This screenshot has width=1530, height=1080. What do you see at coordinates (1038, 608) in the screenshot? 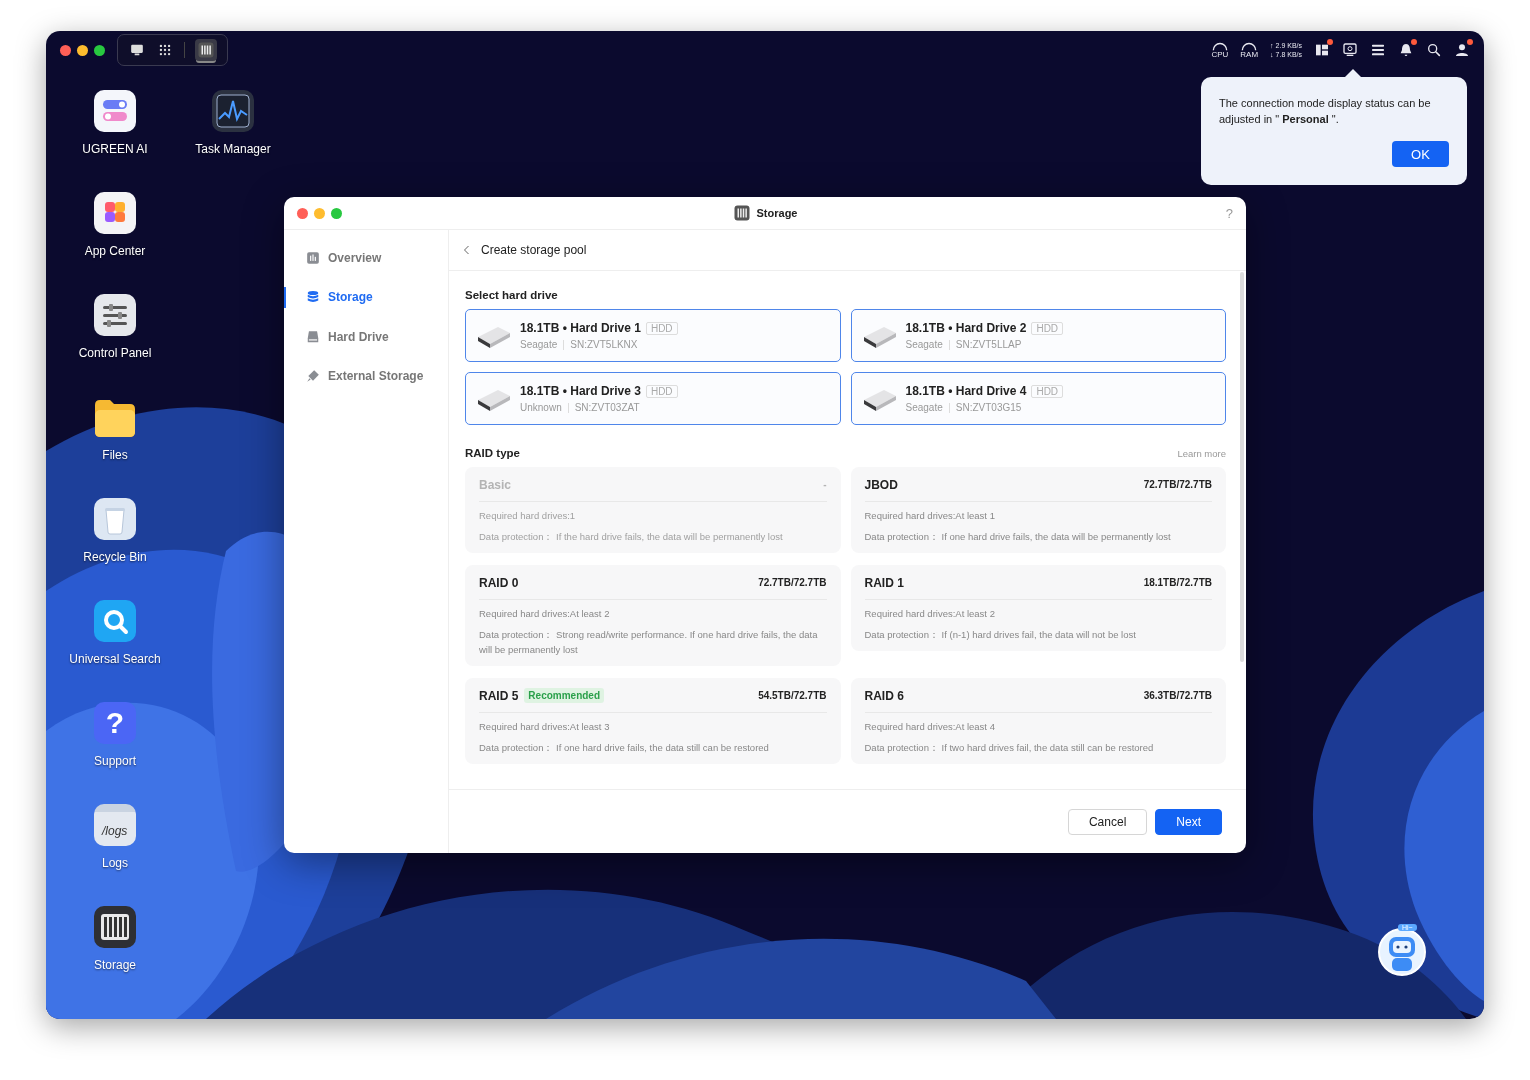
I see `raid-option-card: RAID 1 18.1TB/72.7TB Required hard drives:At least 2 Data protection： If (n-1) hard drives fail, the data will not be lost` at bounding box center [1038, 608].